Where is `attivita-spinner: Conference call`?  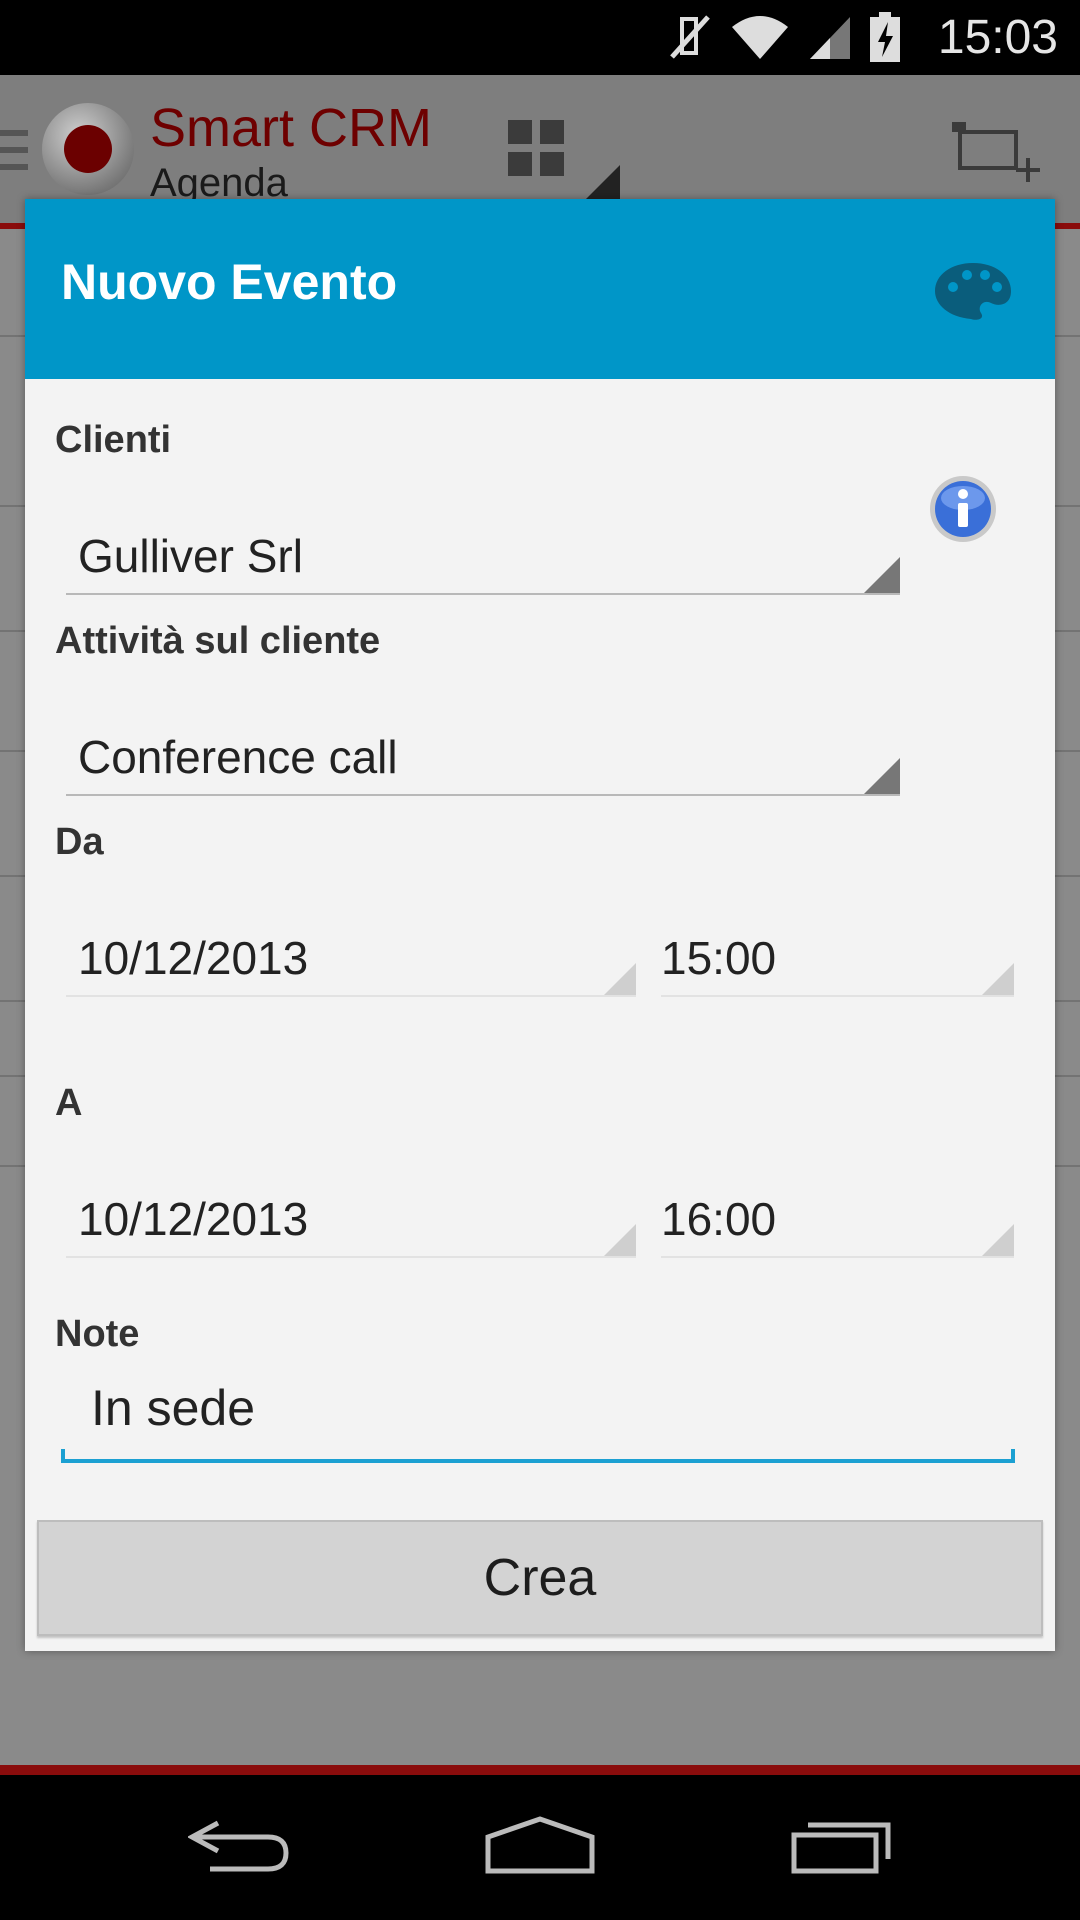
attivita-spinner: Conference call is located at coordinates (483, 755).